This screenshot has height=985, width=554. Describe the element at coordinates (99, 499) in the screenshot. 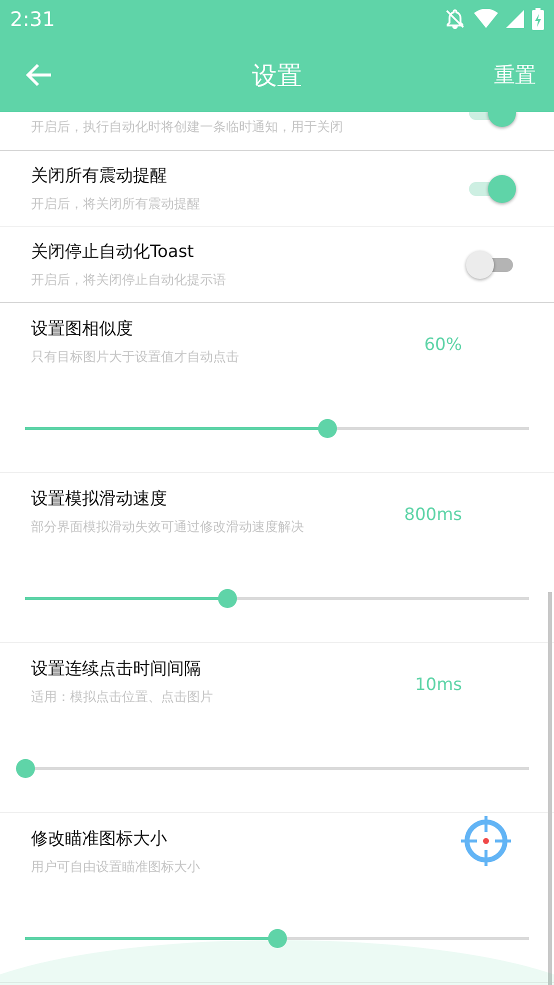

I see `setting-title: 设置模拟滑动速度` at that location.